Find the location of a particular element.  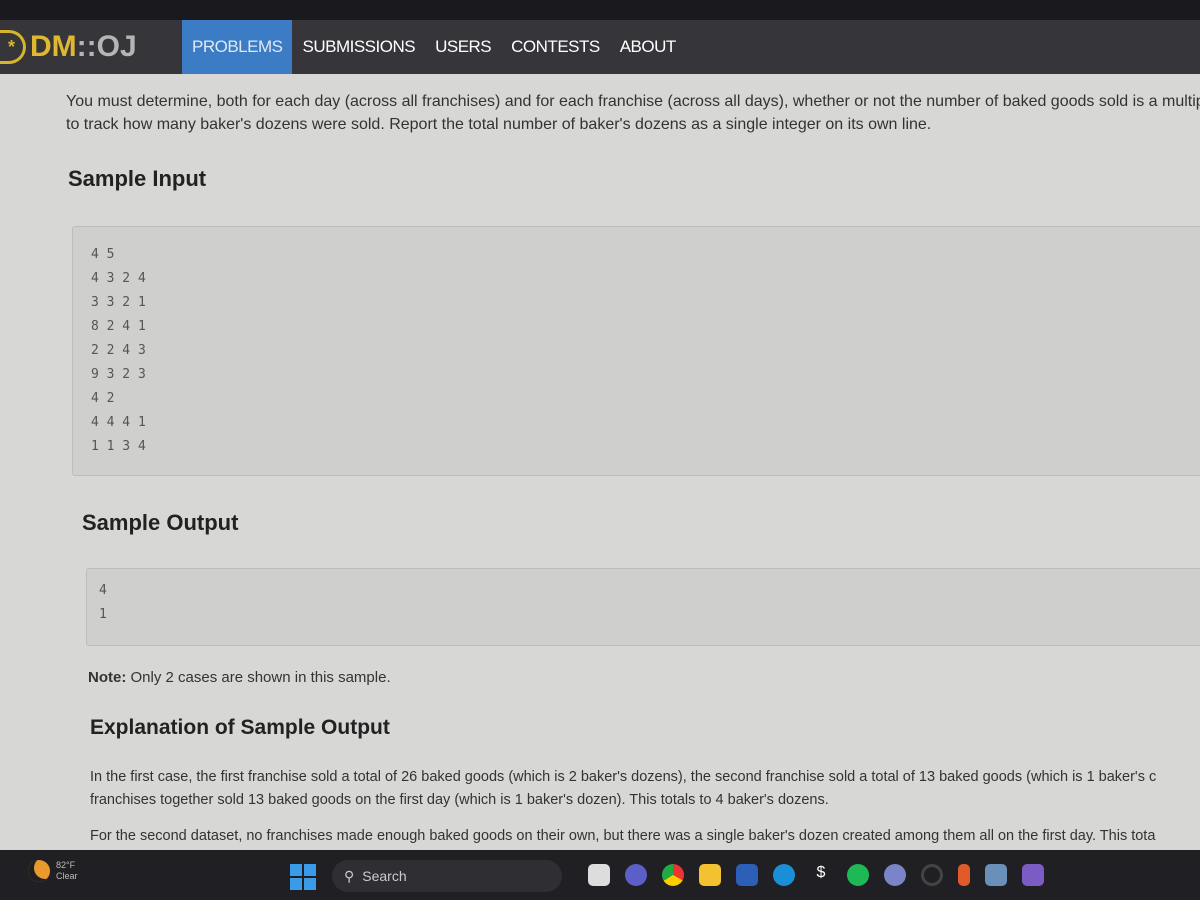

nav-submissions: SUBMISSIONS is located at coordinates (358, 47).